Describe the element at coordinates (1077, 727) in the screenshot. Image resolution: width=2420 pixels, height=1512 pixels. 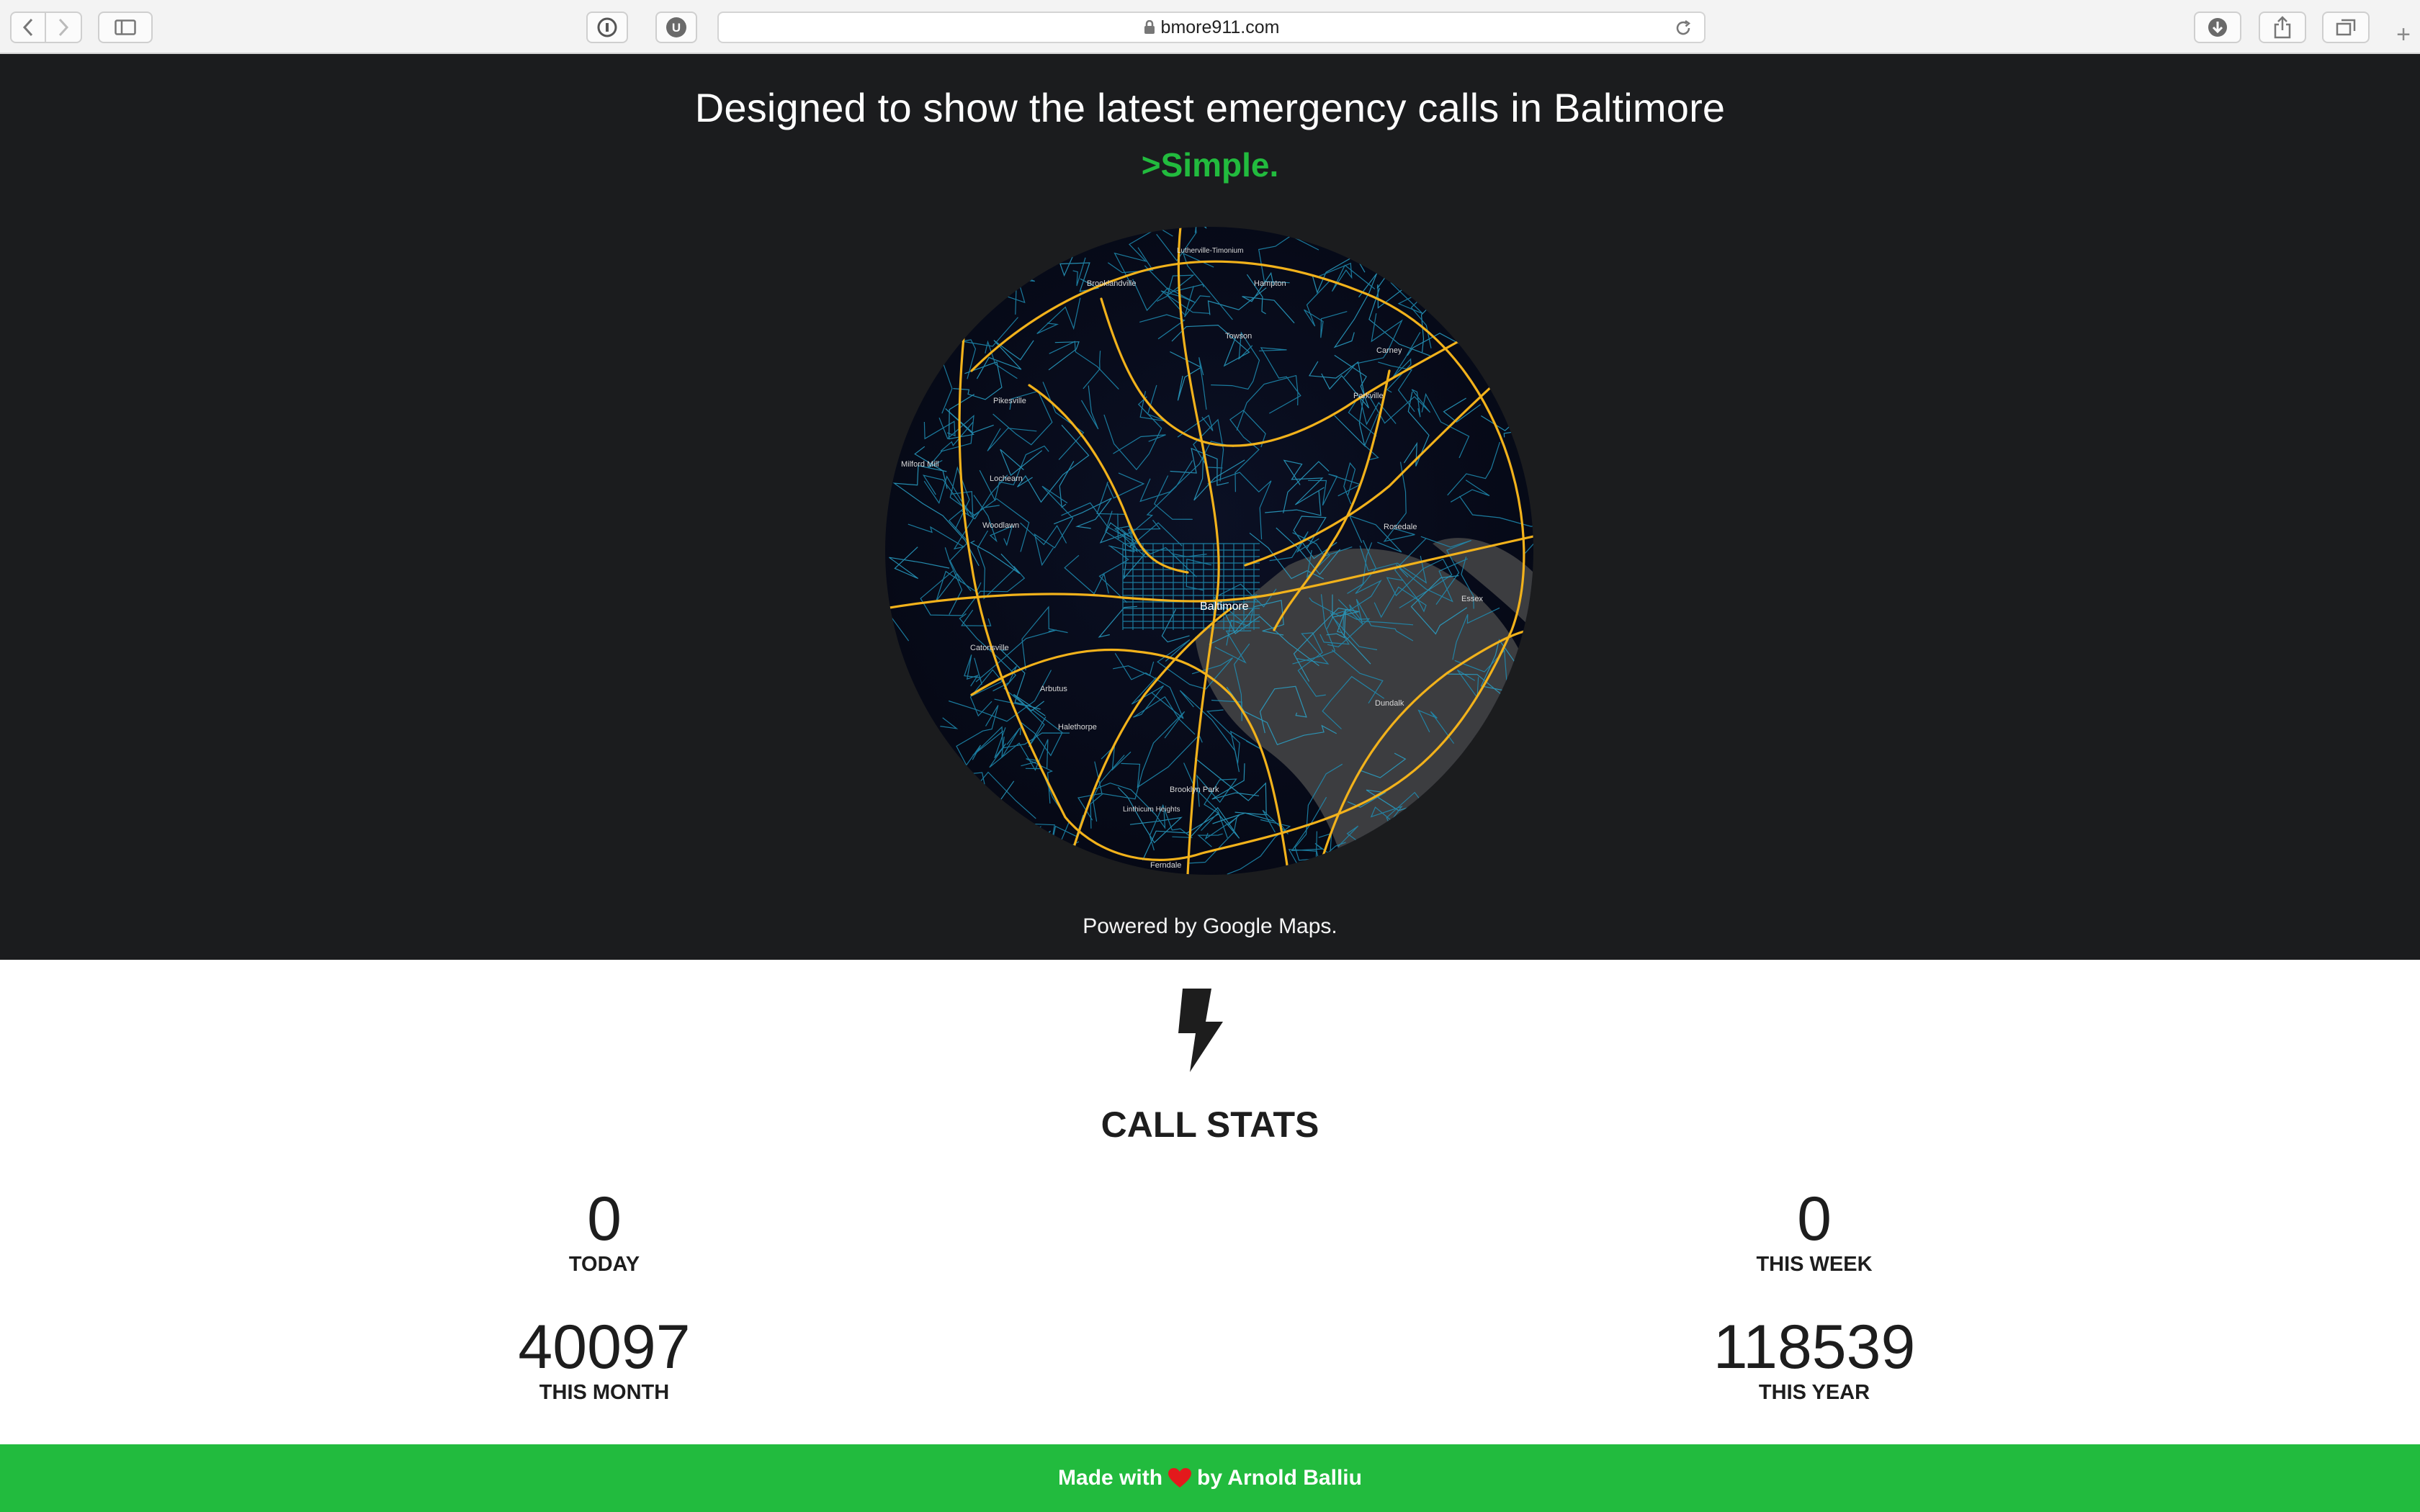
I see `map-label-halethorpe: Halethorpe` at that location.